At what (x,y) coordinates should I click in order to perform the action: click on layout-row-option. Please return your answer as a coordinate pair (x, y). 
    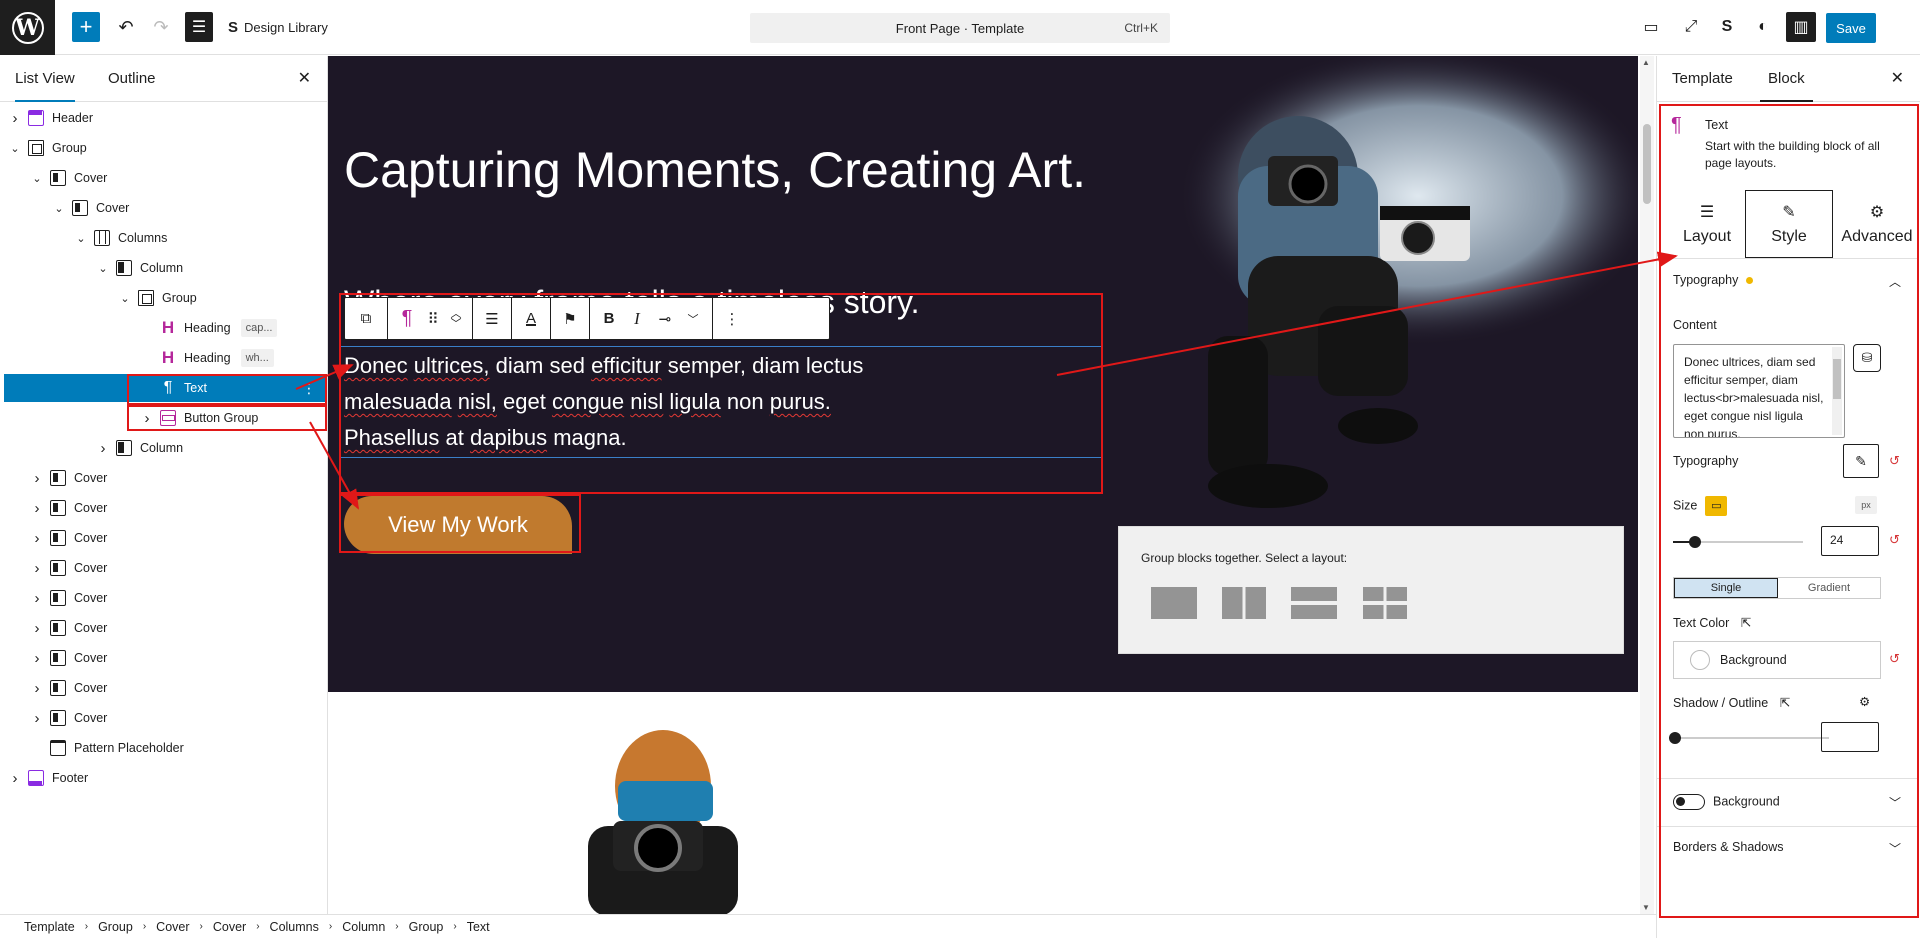
    Looking at the image, I should click on (1244, 603).